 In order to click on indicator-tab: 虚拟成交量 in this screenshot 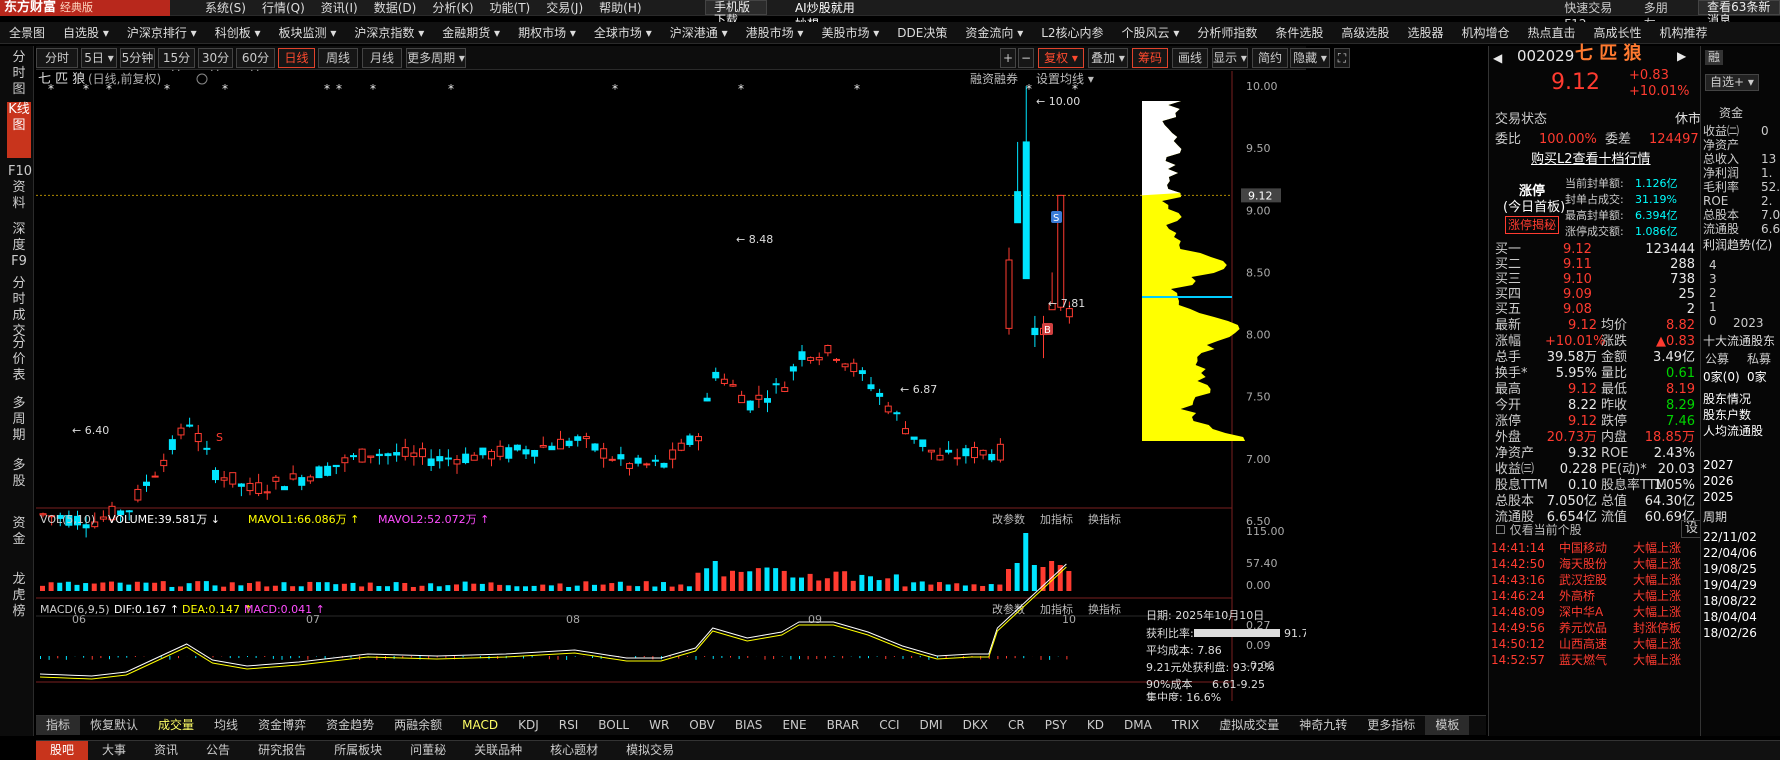, I will do `click(1249, 725)`.